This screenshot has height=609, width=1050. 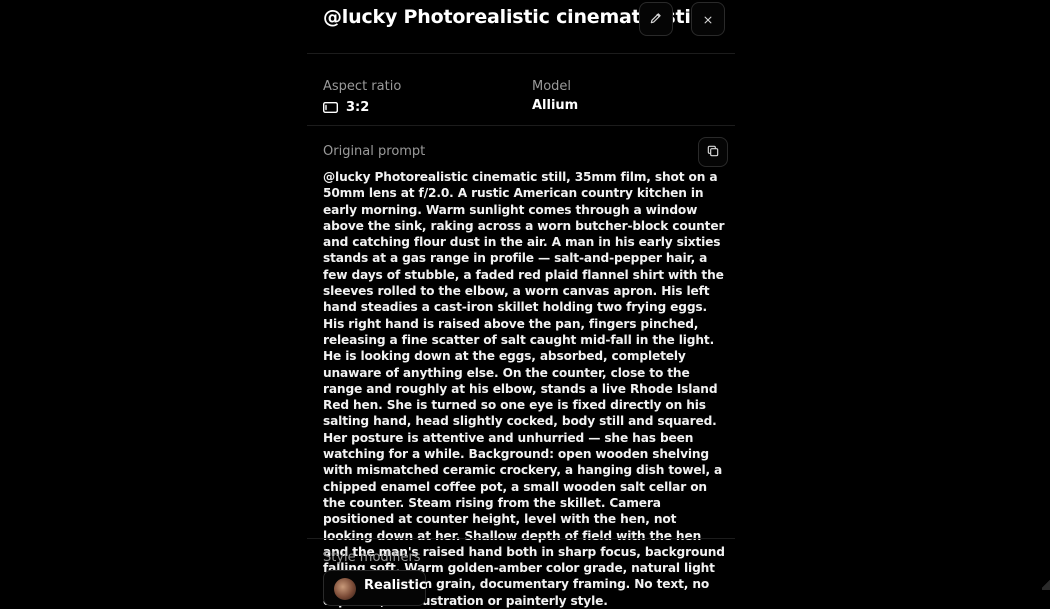 What do you see at coordinates (362, 86) in the screenshot?
I see `aspect-ratio-label: Aspect ratio` at bounding box center [362, 86].